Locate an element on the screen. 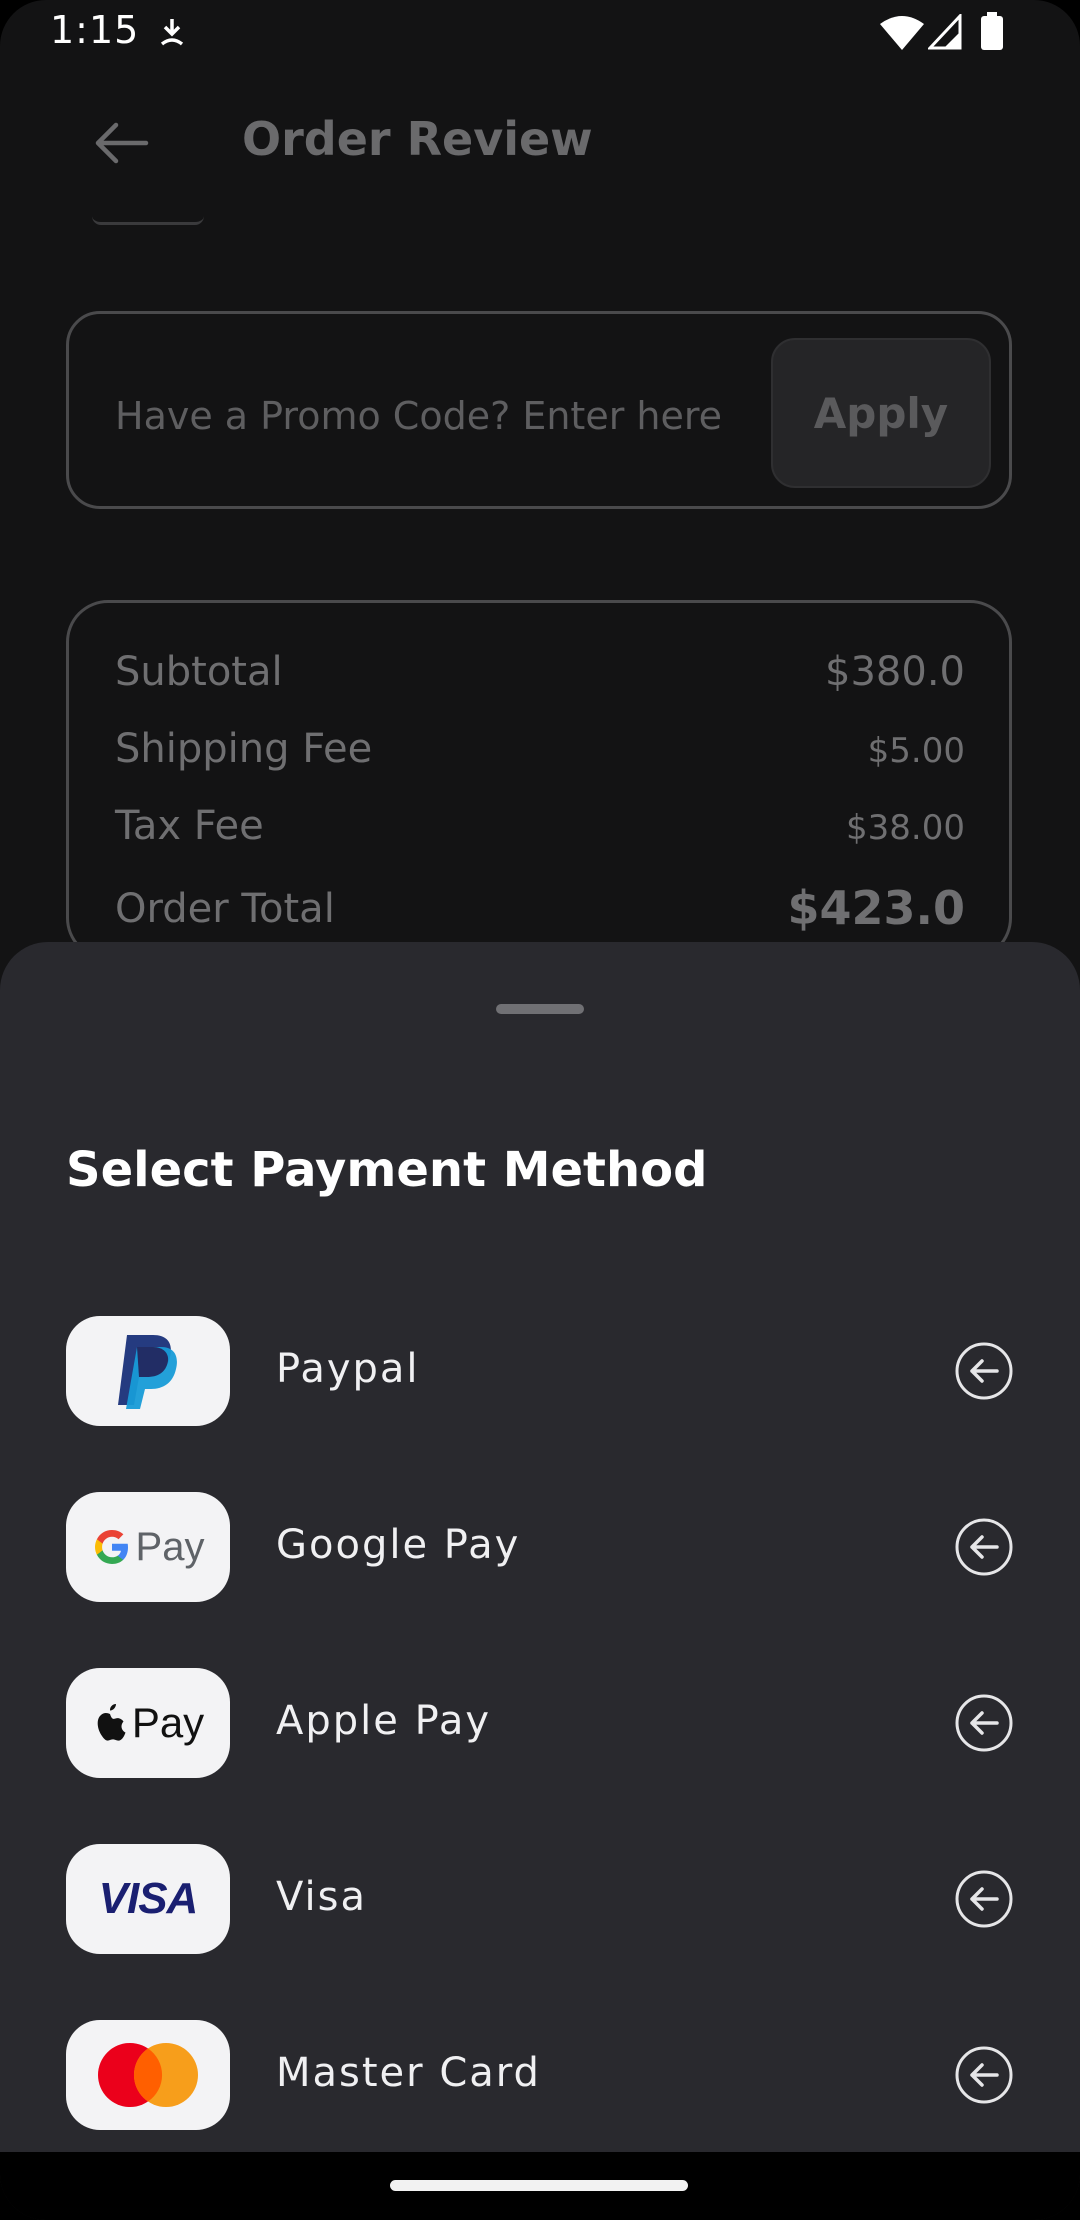 This screenshot has height=2220, width=1080. promo-code-input is located at coordinates (425, 416).